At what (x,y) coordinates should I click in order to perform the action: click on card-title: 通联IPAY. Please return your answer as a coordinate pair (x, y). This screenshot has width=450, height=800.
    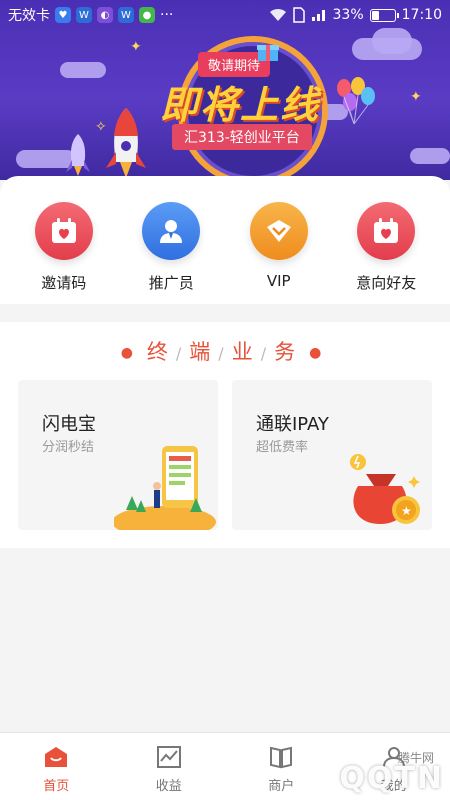
    Looking at the image, I should click on (292, 424).